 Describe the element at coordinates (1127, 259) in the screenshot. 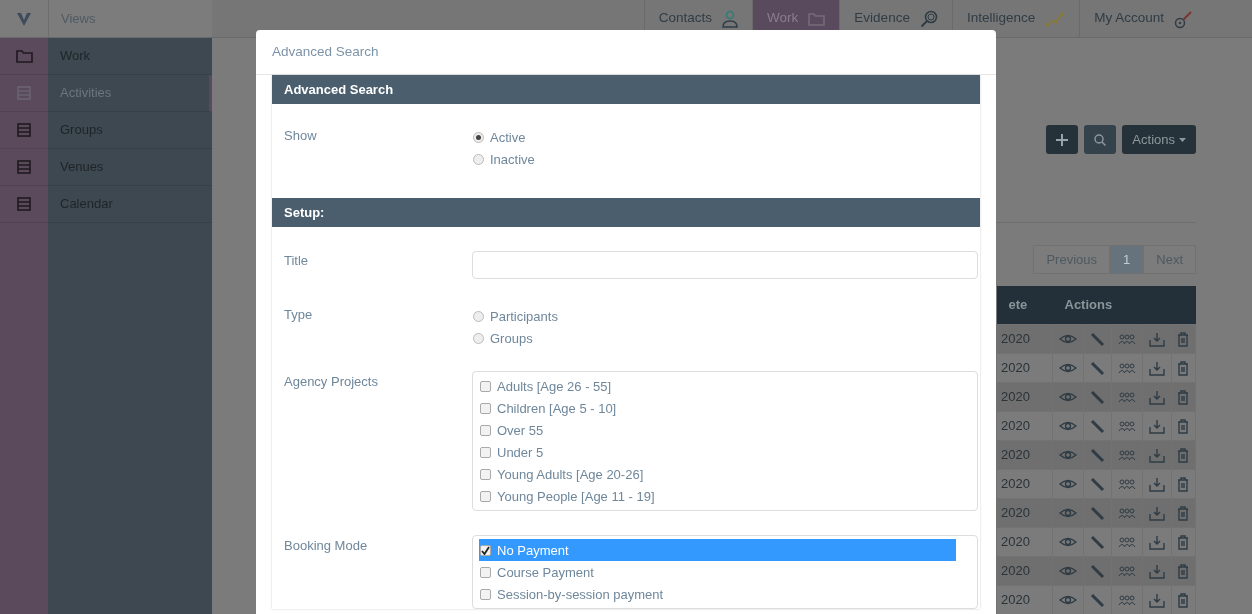

I see `page-button: 1` at that location.